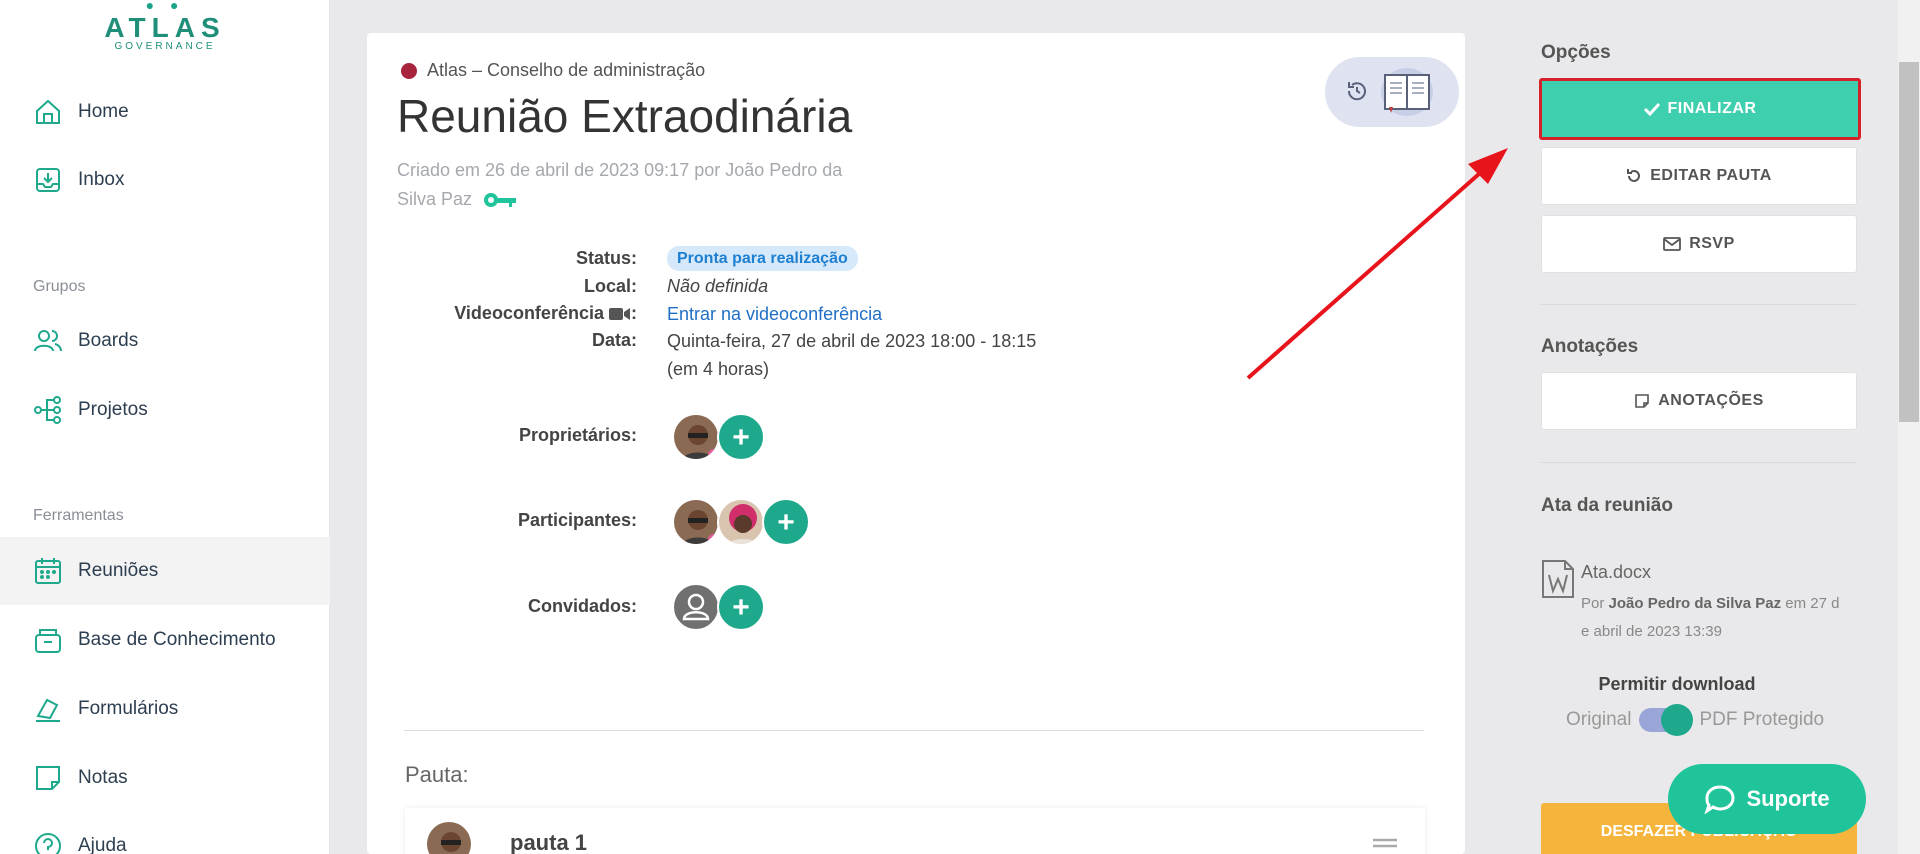  What do you see at coordinates (625, 116) in the screenshot?
I see `page-title: Reunião Extraodinária` at bounding box center [625, 116].